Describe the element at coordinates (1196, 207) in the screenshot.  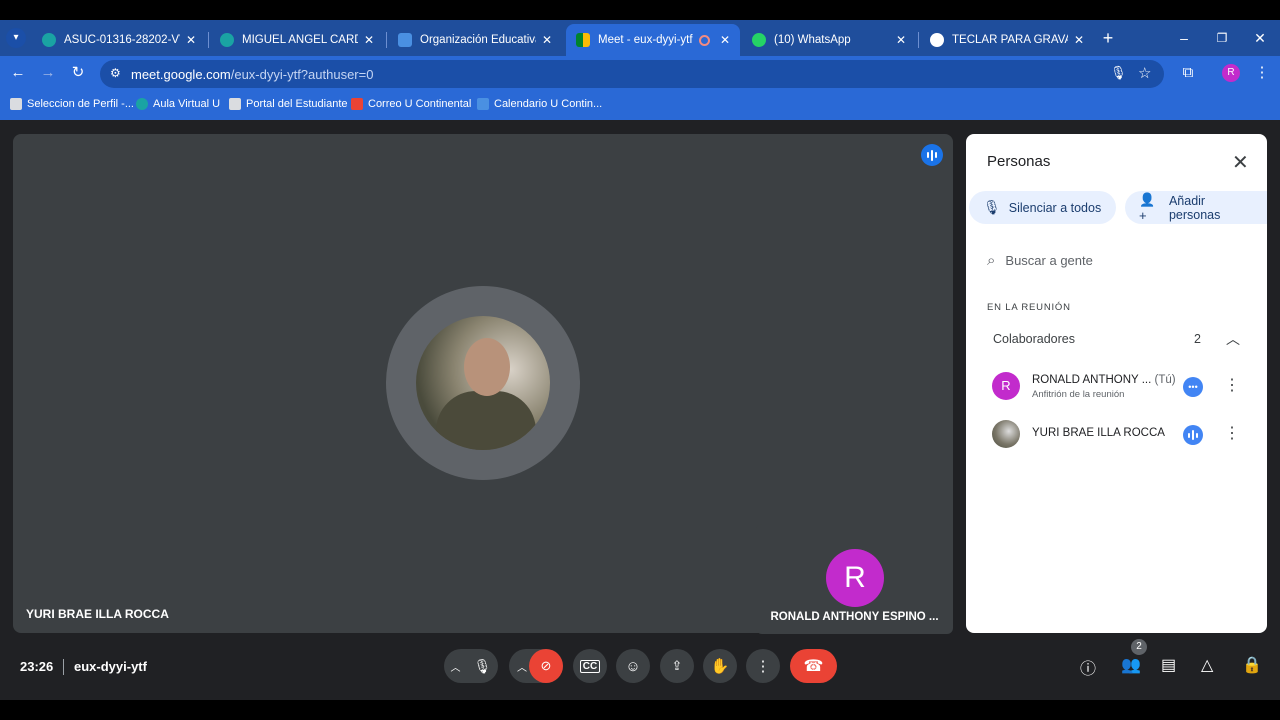
I see `add-people-button: 👤+ Añadir personas` at that location.